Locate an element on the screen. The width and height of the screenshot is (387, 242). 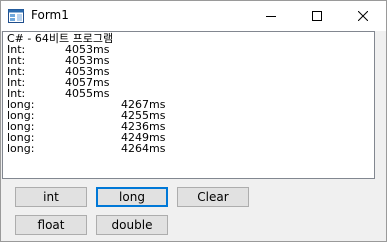
maximize-button is located at coordinates (317, 16).